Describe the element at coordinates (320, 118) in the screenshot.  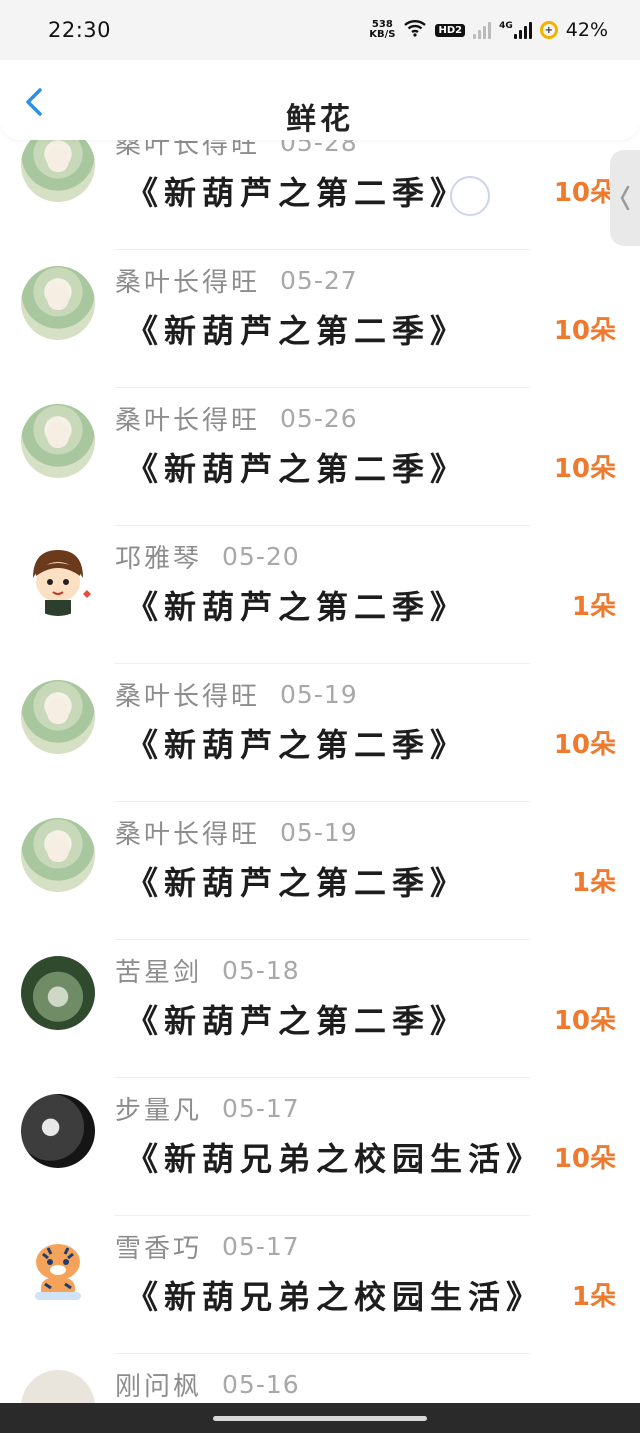
I see `page-title: 鲜花` at that location.